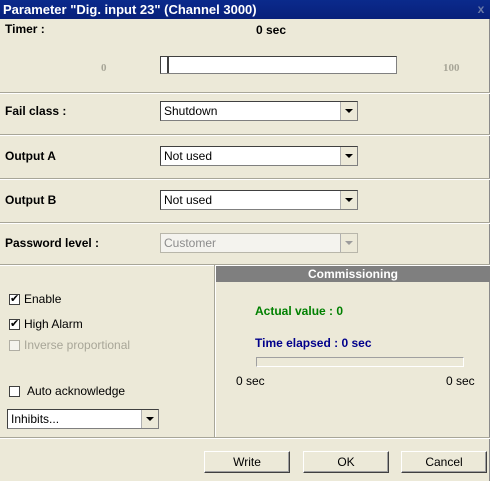 The height and width of the screenshot is (481, 495). I want to click on password-level-label: Password level :, so click(52, 243).